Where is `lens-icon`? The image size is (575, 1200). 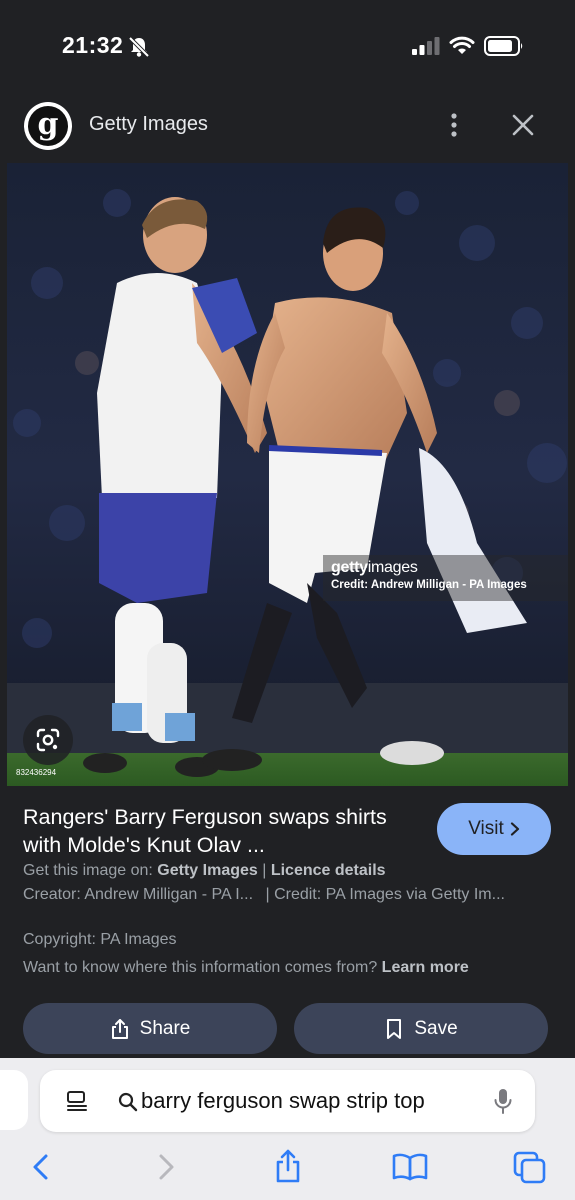 lens-icon is located at coordinates (48, 740).